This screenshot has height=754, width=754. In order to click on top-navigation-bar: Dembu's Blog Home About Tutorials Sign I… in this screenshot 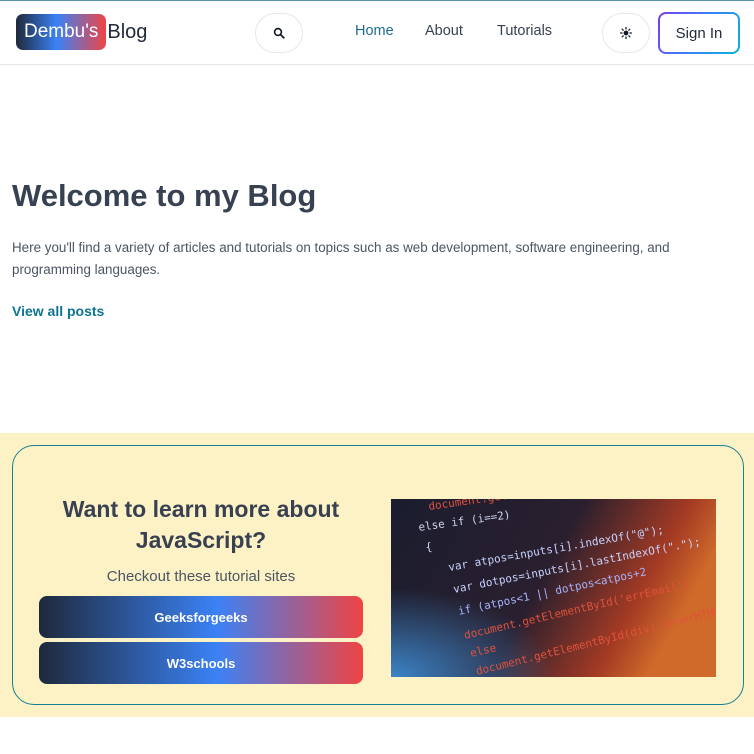, I will do `click(377, 32)`.